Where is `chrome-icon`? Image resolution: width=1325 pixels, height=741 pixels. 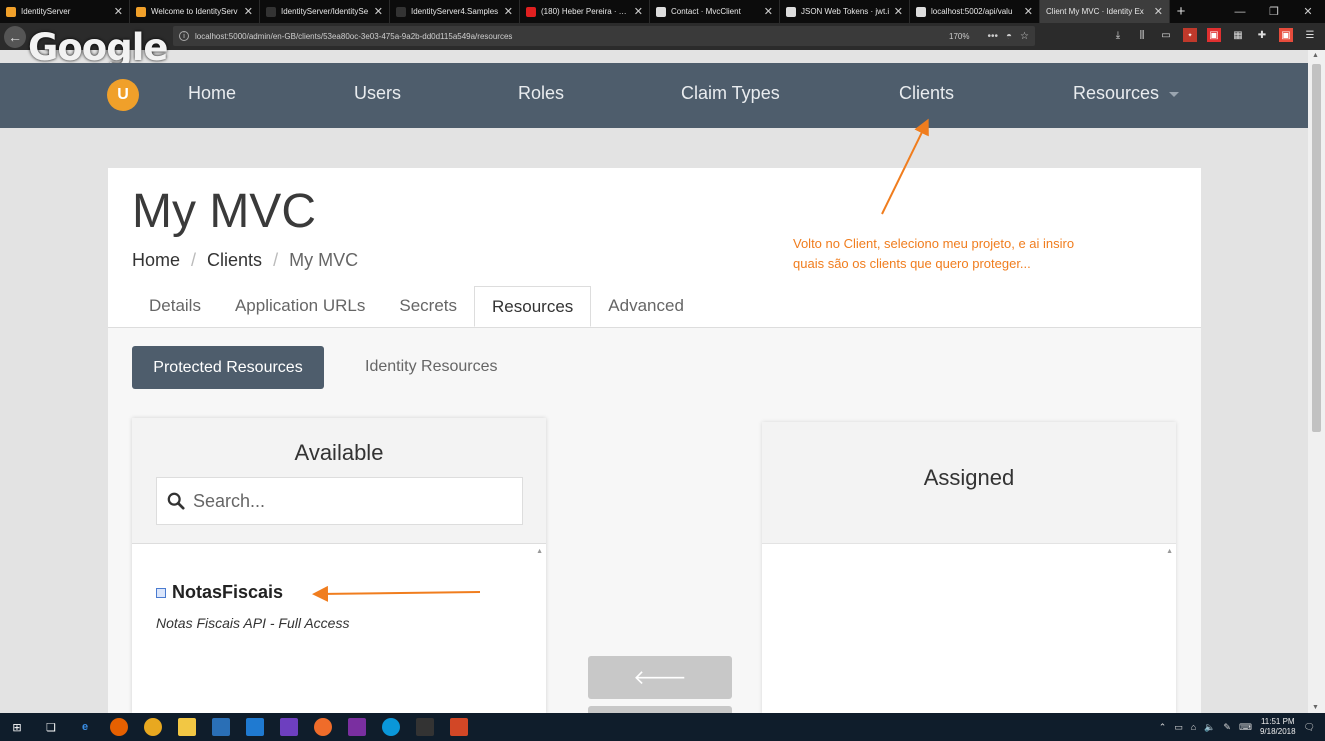 chrome-icon is located at coordinates (153, 727).